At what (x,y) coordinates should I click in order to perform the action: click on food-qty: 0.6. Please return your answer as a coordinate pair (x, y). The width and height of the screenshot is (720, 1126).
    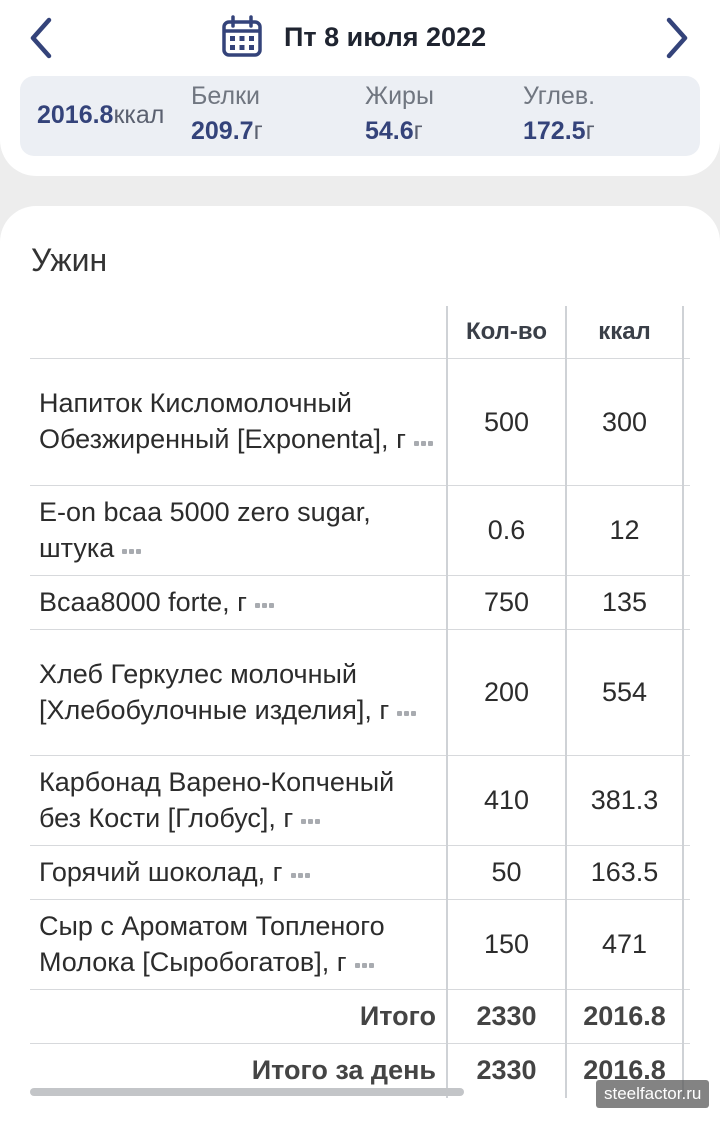
    Looking at the image, I should click on (507, 530).